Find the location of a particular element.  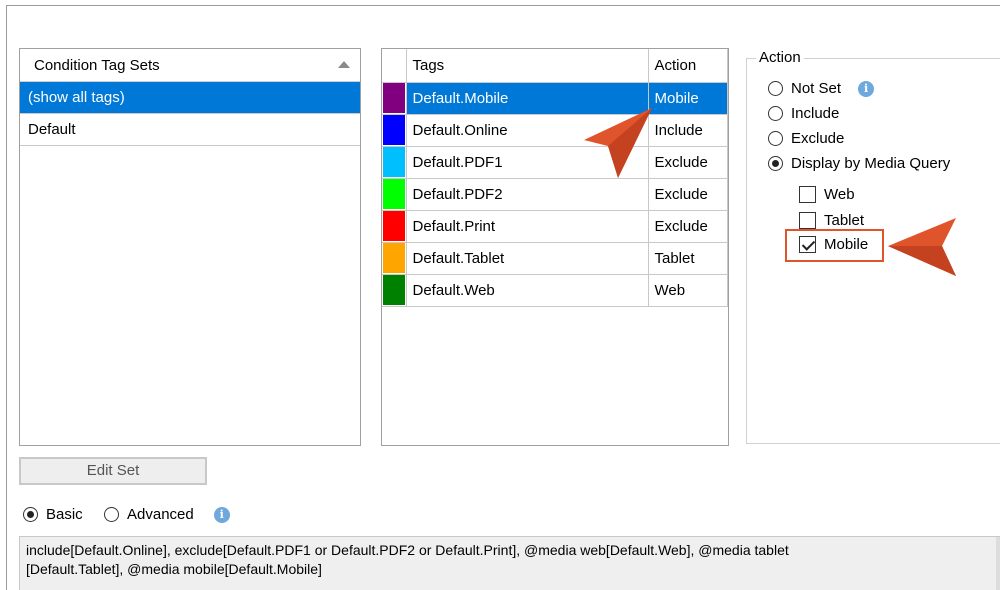

action-column-header: Action is located at coordinates (687, 66).